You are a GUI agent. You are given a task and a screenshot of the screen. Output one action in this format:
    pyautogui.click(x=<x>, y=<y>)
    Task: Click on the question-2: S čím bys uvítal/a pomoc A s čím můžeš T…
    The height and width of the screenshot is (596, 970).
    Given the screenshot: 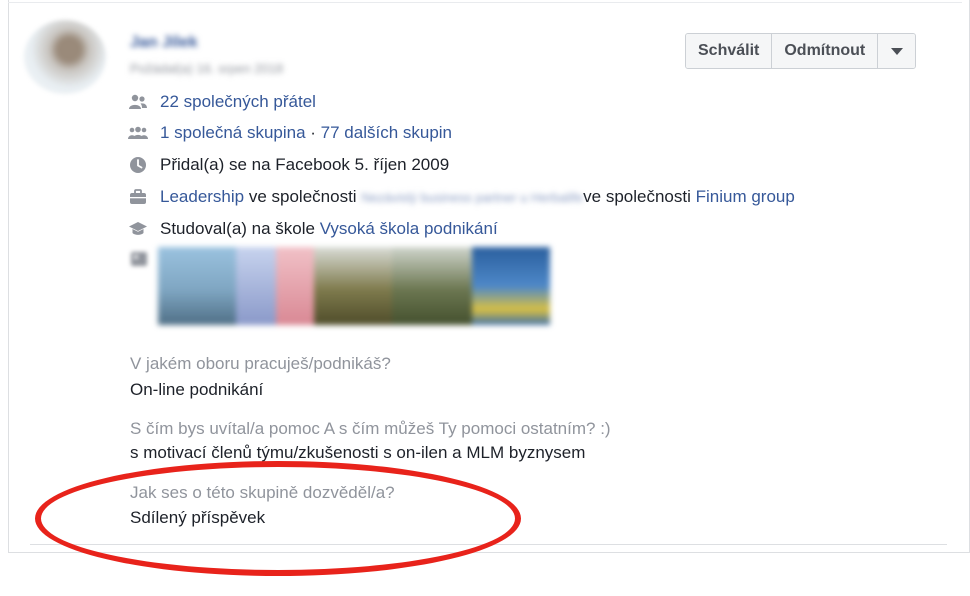 What is the action you would take?
    pyautogui.click(x=370, y=428)
    